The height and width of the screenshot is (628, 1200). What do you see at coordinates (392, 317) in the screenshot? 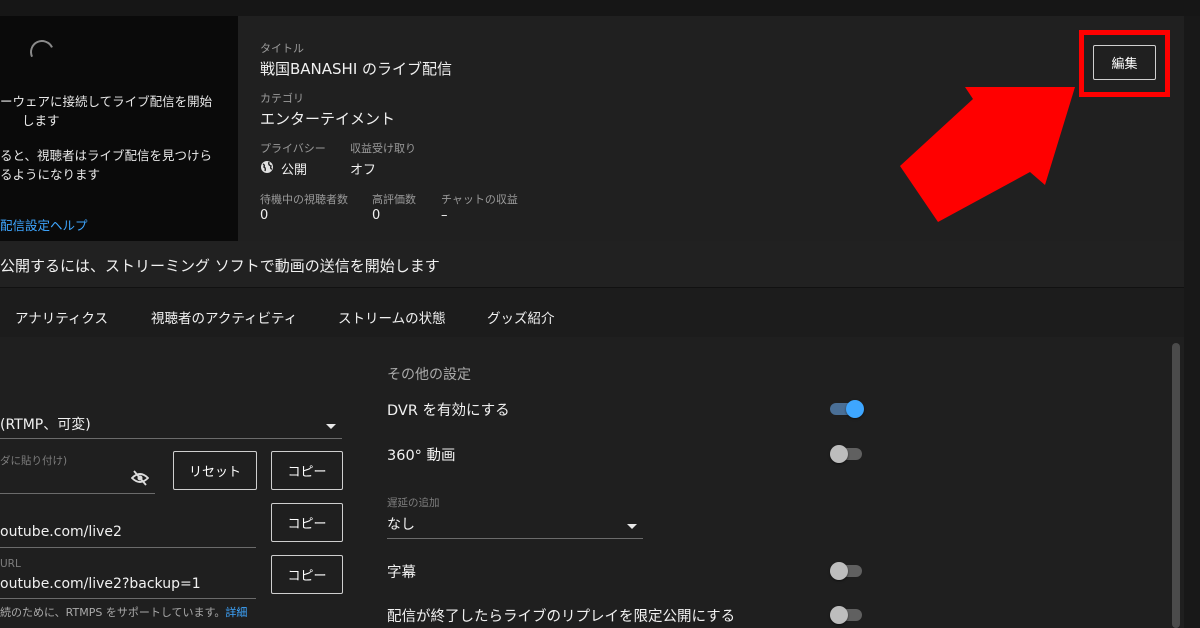
I see `tab-stream-health: ストリームの状態` at bounding box center [392, 317].